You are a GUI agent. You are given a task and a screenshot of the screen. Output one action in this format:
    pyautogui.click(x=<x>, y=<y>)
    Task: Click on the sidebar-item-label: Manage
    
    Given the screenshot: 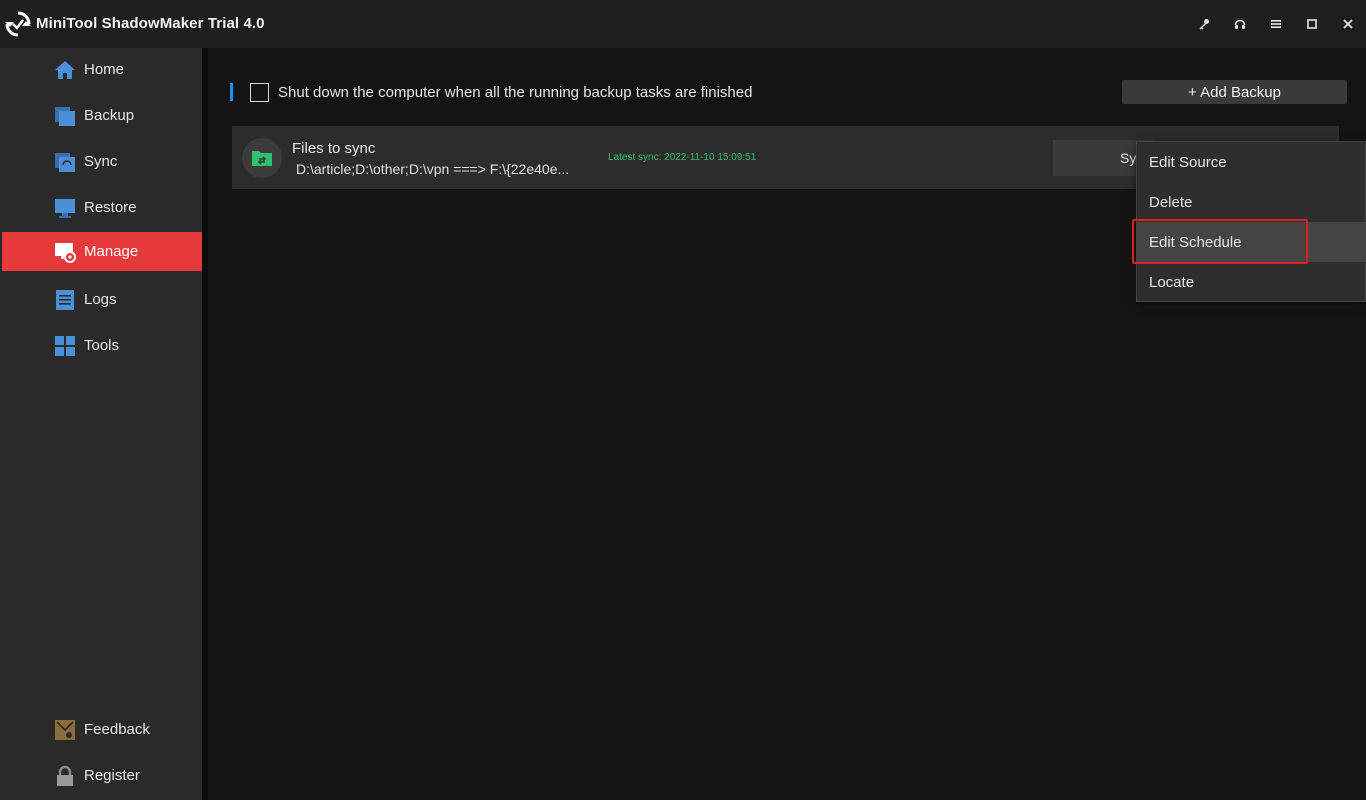 What is the action you would take?
    pyautogui.click(x=111, y=251)
    